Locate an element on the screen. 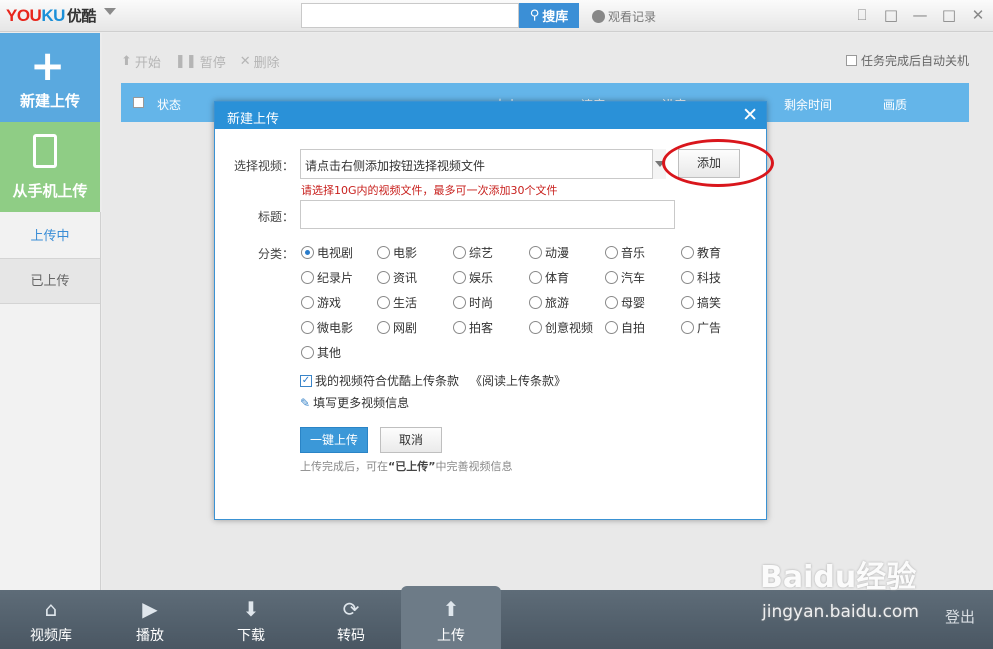  category-radio-label: 网剧 is located at coordinates (405, 328).